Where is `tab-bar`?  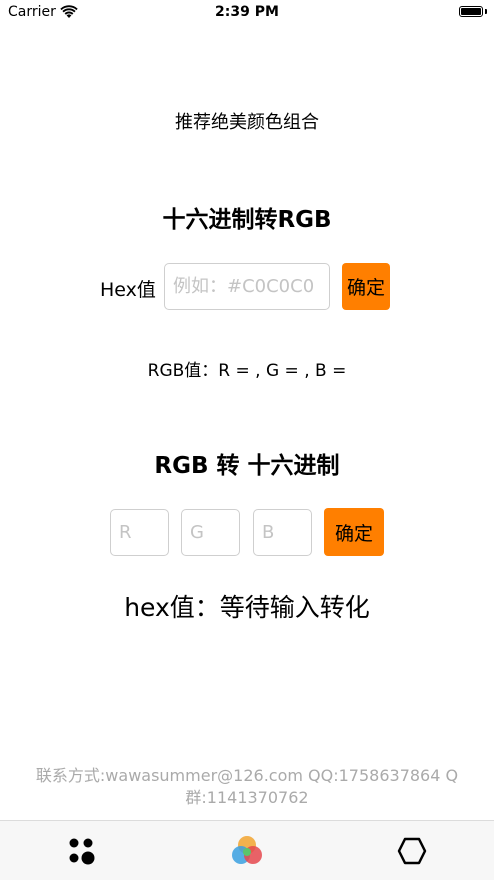 tab-bar is located at coordinates (247, 850).